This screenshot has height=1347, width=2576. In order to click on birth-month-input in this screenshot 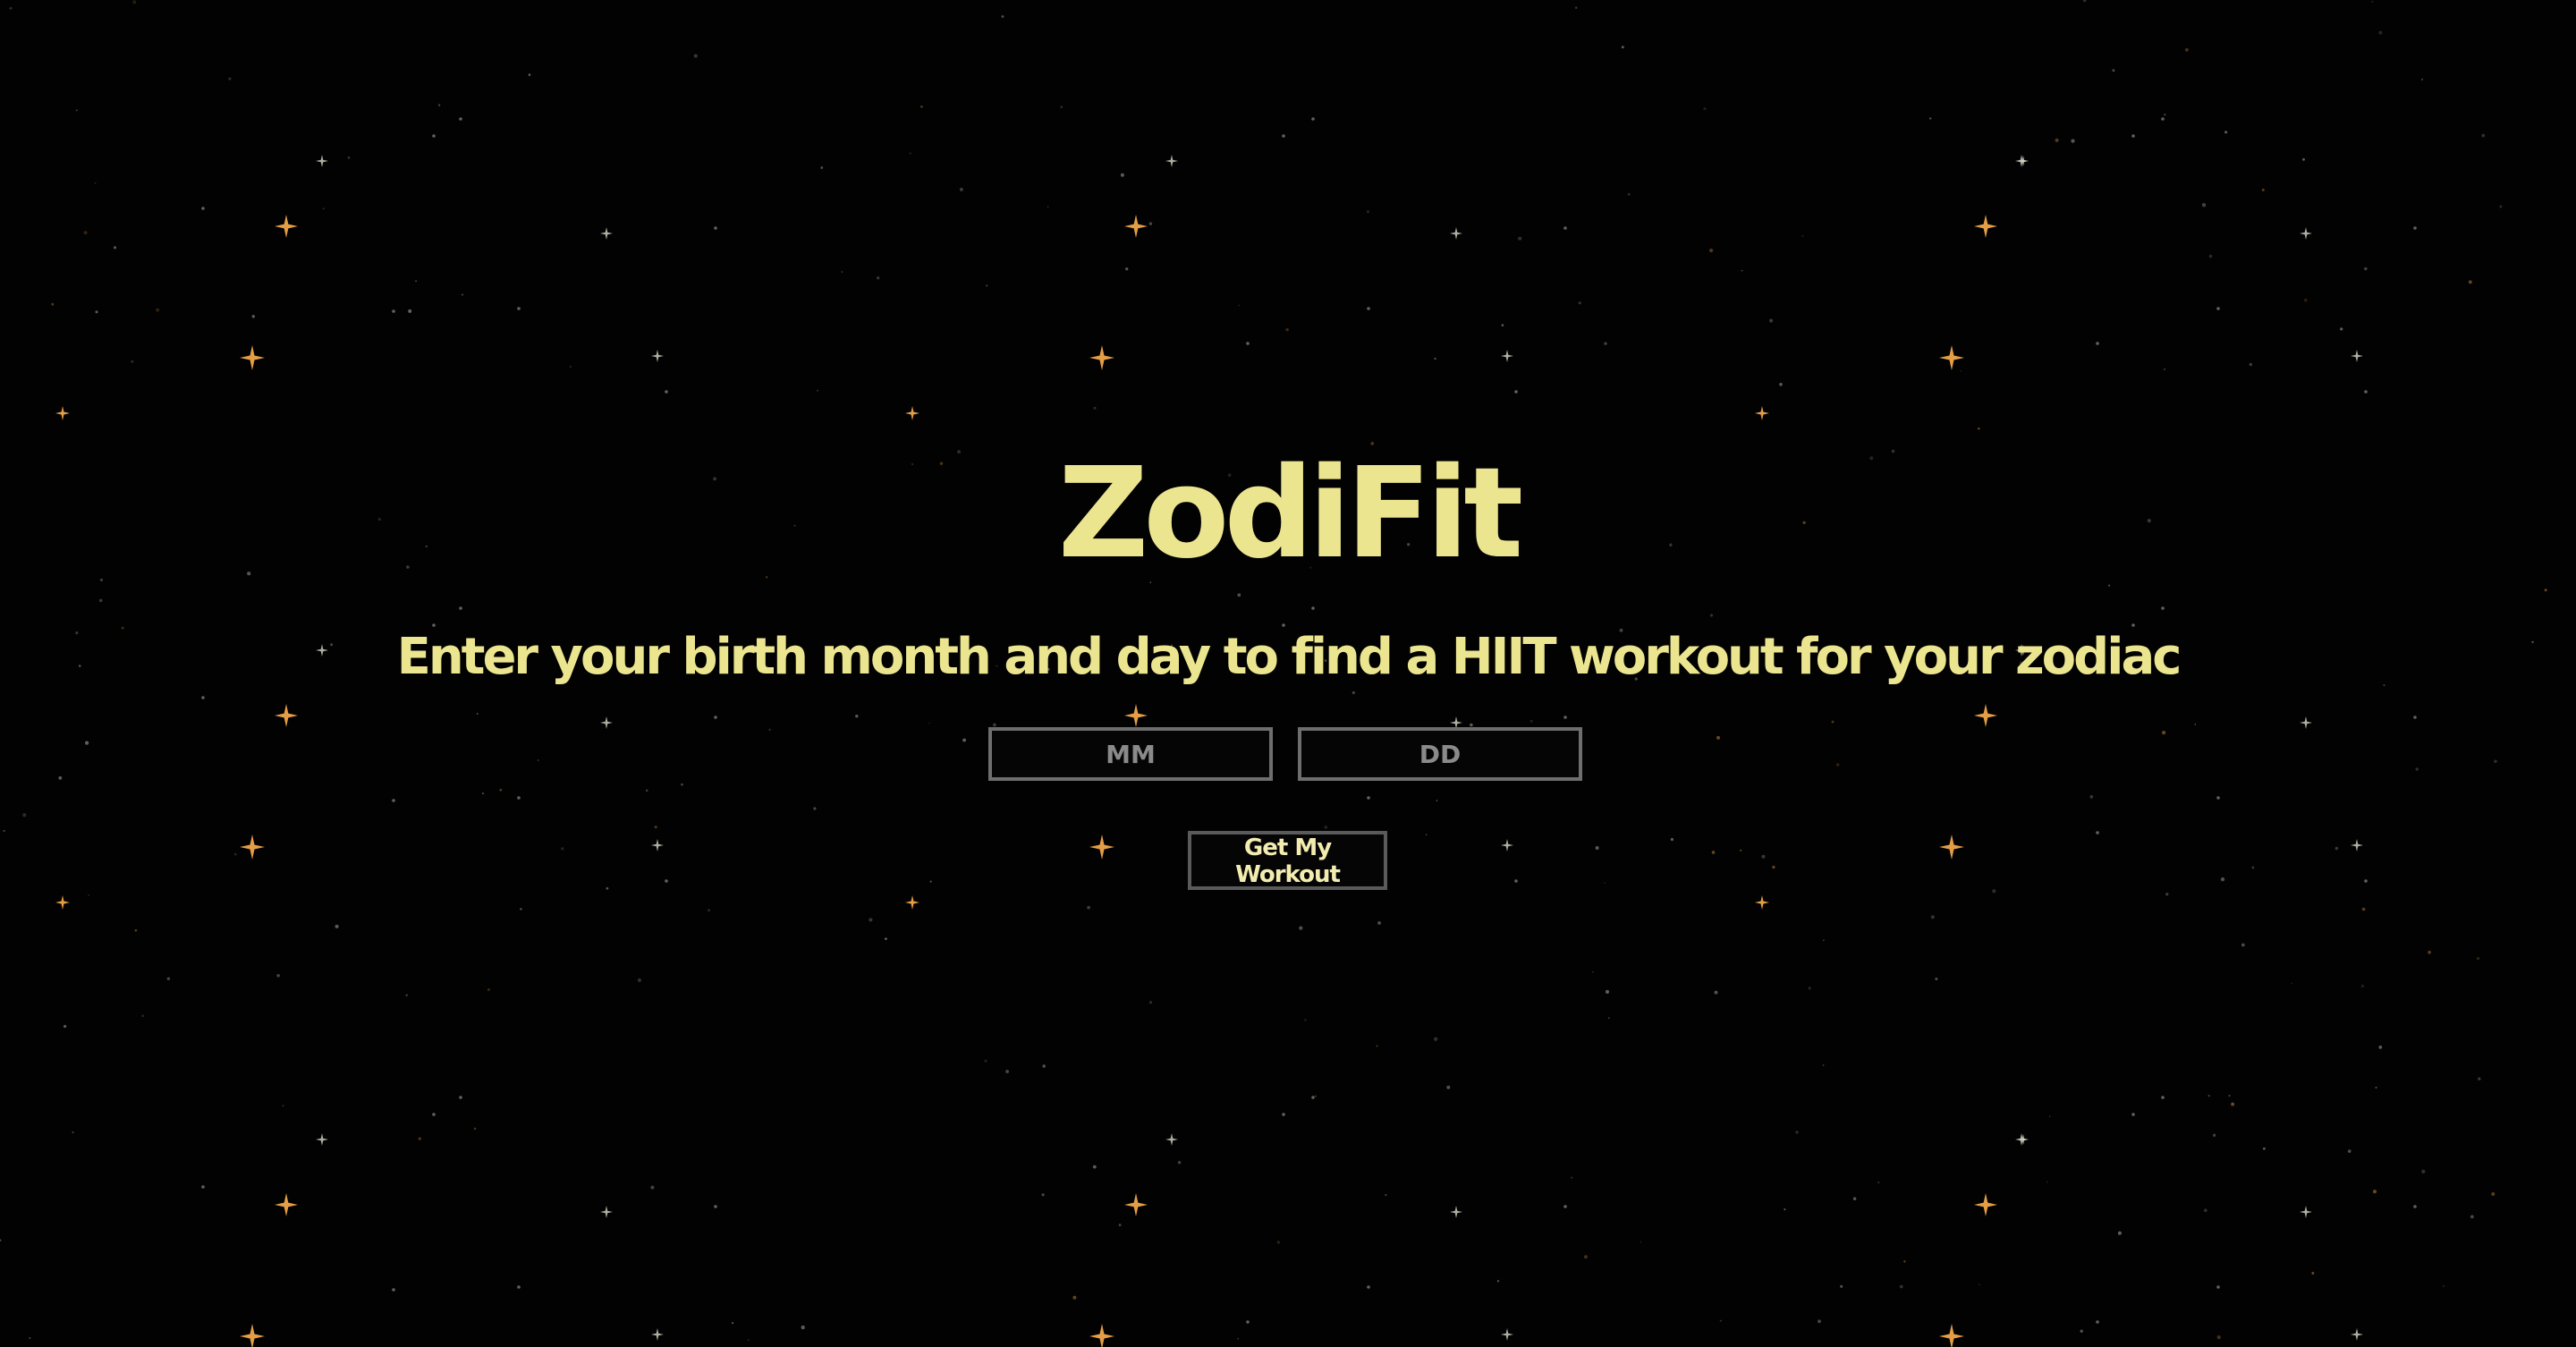, I will do `click(1130, 754)`.